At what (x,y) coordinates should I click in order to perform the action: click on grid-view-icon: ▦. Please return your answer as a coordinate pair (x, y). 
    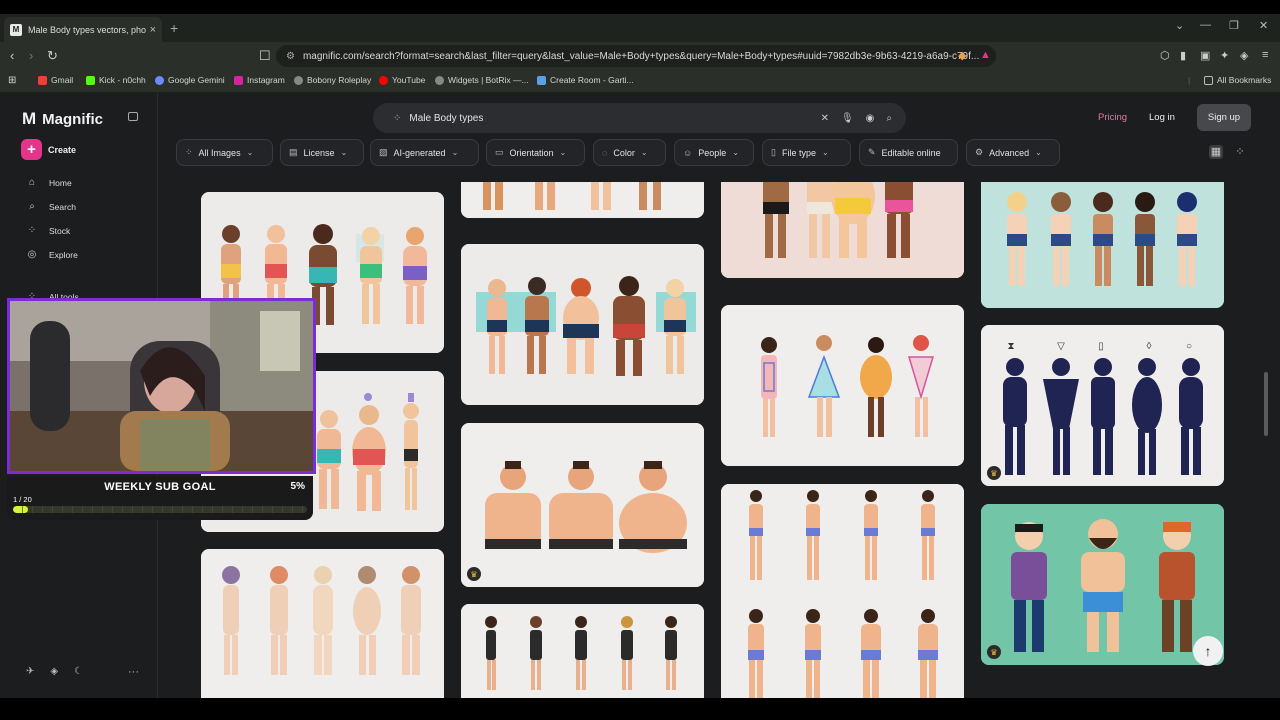
    Looking at the image, I should click on (1216, 152).